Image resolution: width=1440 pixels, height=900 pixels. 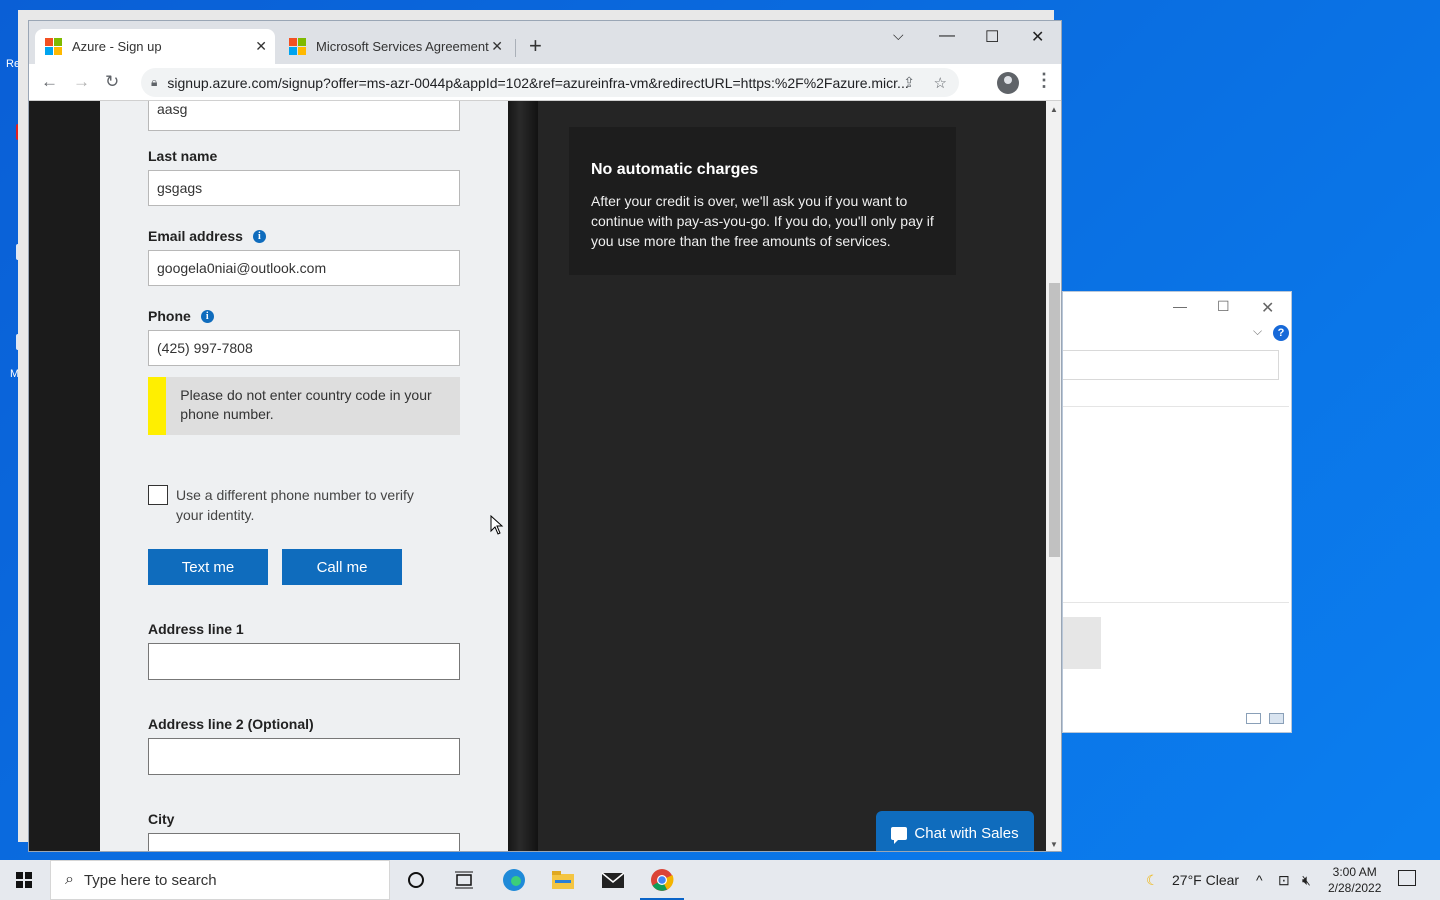 What do you see at coordinates (675, 169) in the screenshot?
I see `info-card-title: No automatic charges` at bounding box center [675, 169].